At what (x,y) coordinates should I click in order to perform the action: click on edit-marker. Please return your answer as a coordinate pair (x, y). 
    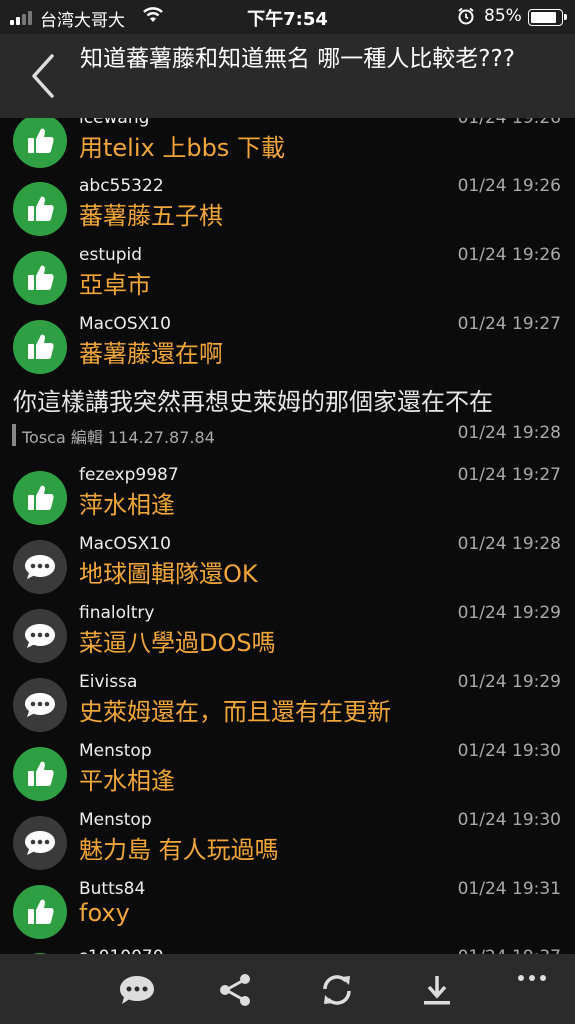
    Looking at the image, I should click on (14, 435).